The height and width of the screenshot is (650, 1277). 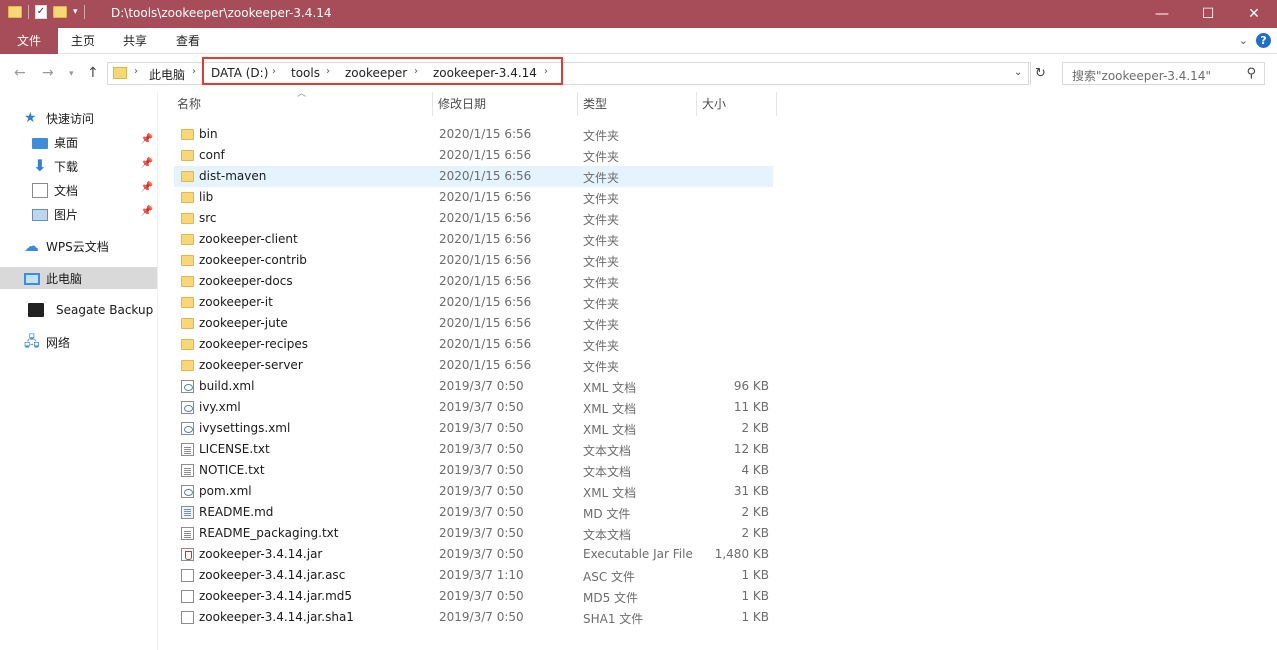 What do you see at coordinates (302, 104) in the screenshot?
I see `column-header-name: 名称` at bounding box center [302, 104].